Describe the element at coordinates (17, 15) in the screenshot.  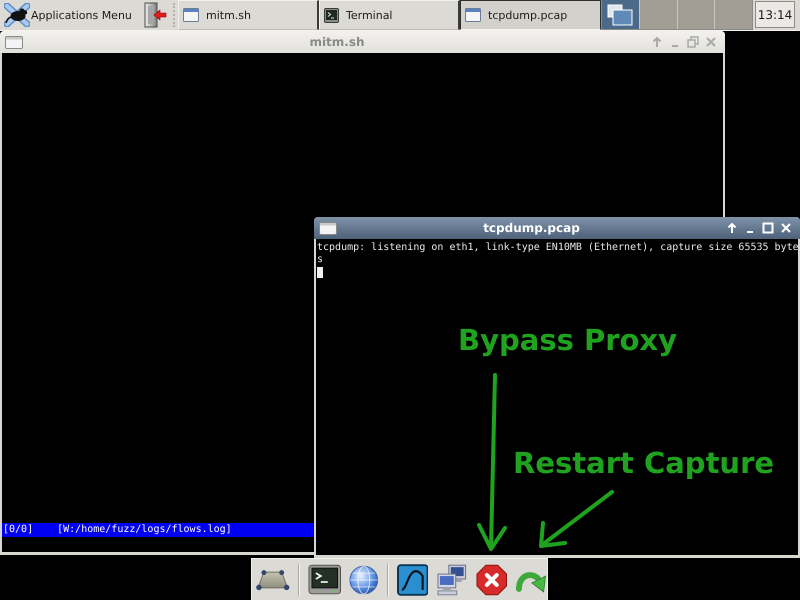
I see `mouse-logo-icon` at that location.